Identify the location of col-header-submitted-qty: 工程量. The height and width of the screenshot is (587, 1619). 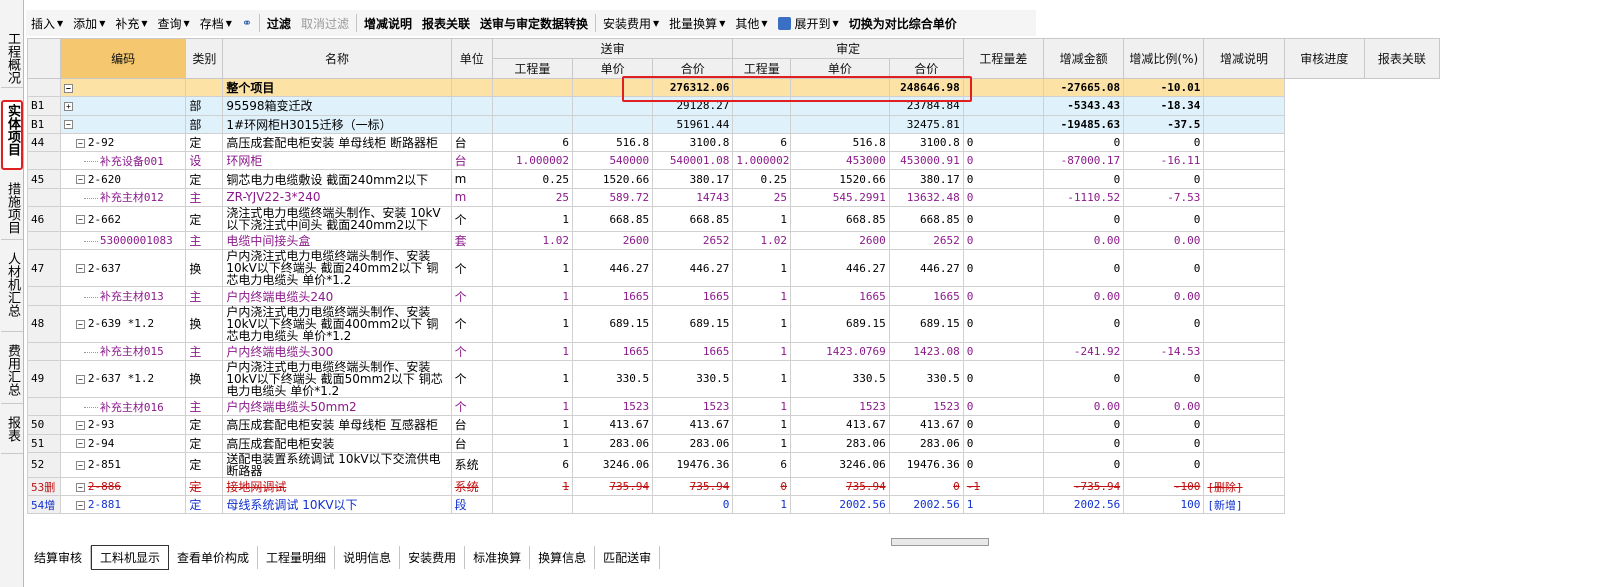
(532, 68).